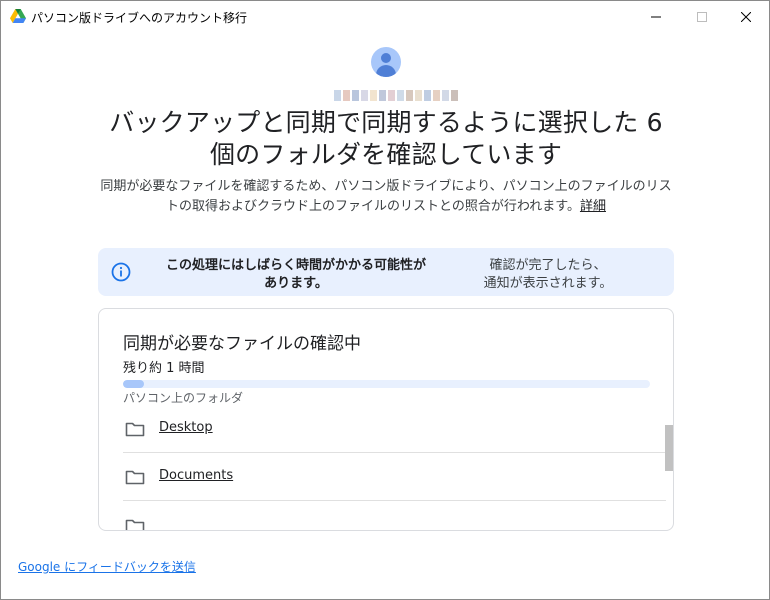  Describe the element at coordinates (183, 398) in the screenshot. I see `section-label: パソコン上のフォルダ` at that location.